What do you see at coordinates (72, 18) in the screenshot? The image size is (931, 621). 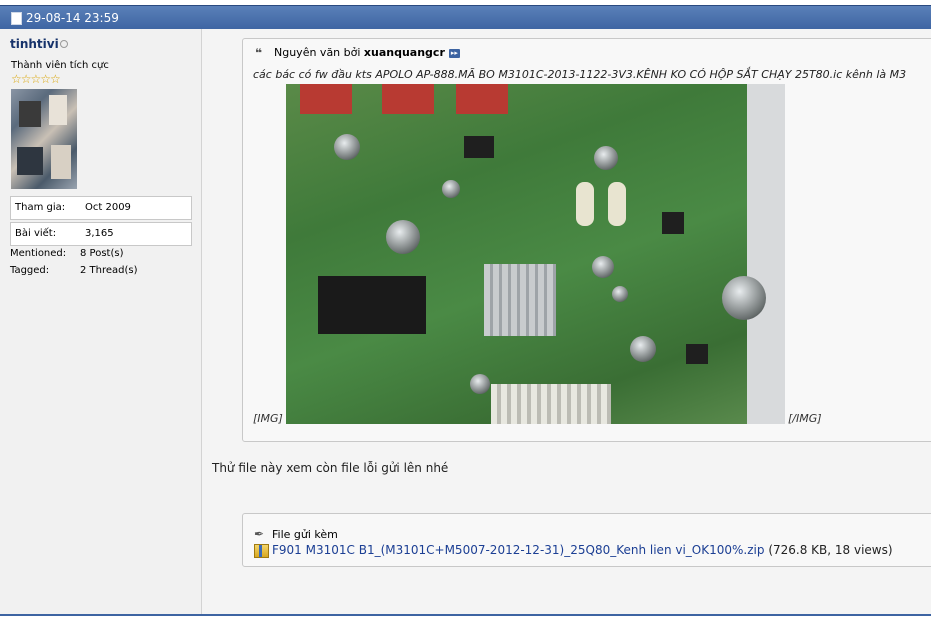 I see `post-date: 29-08-14 23:59` at bounding box center [72, 18].